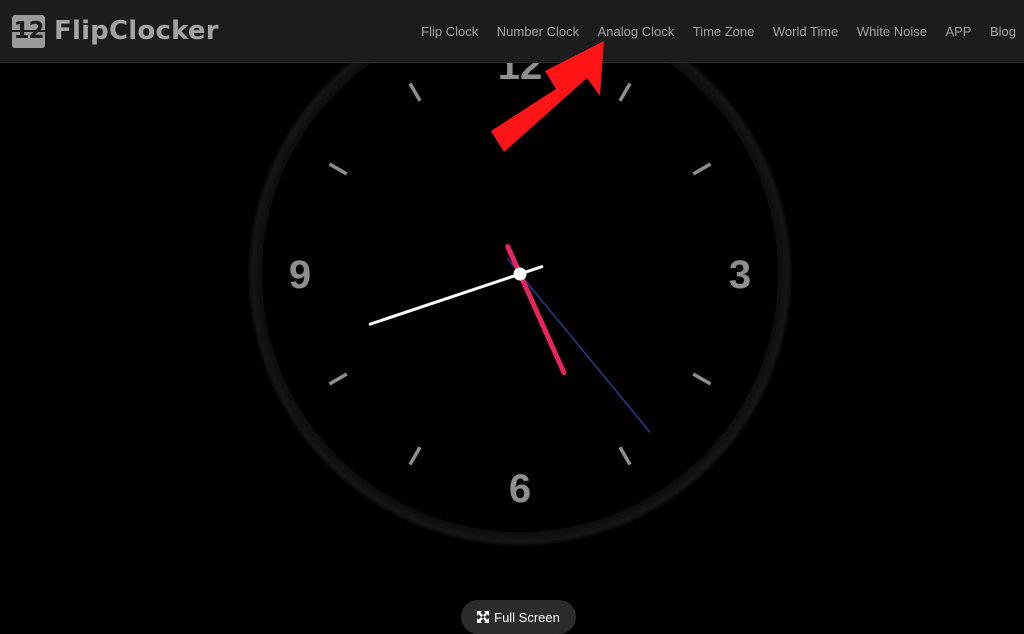 The image size is (1024, 634). I want to click on full-screen-button: Full Screen, so click(518, 617).